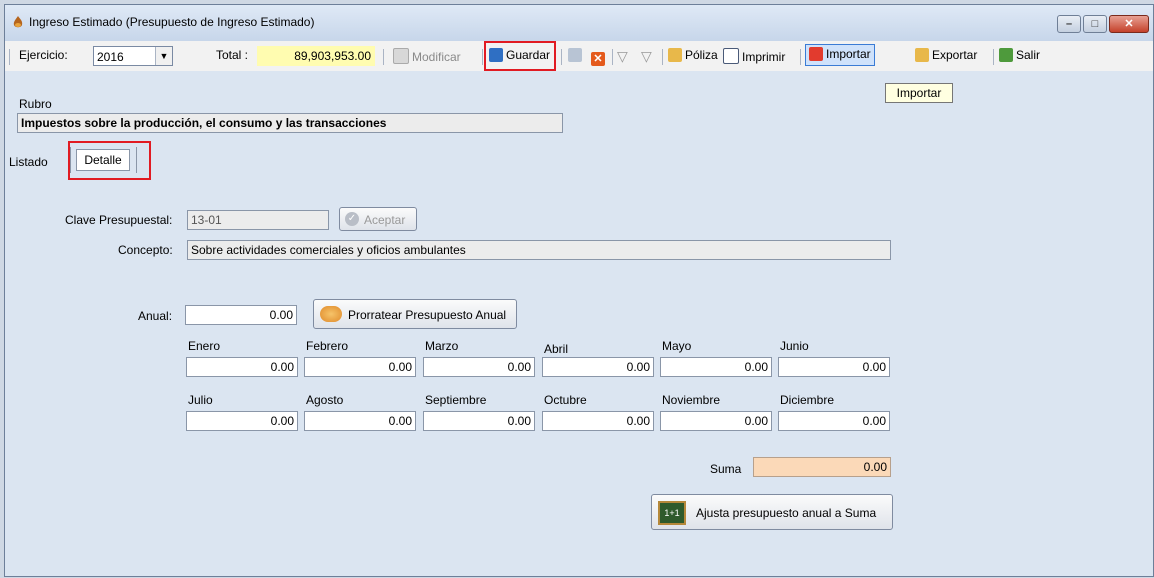  Describe the element at coordinates (922, 55) in the screenshot. I see `export-icon` at that location.